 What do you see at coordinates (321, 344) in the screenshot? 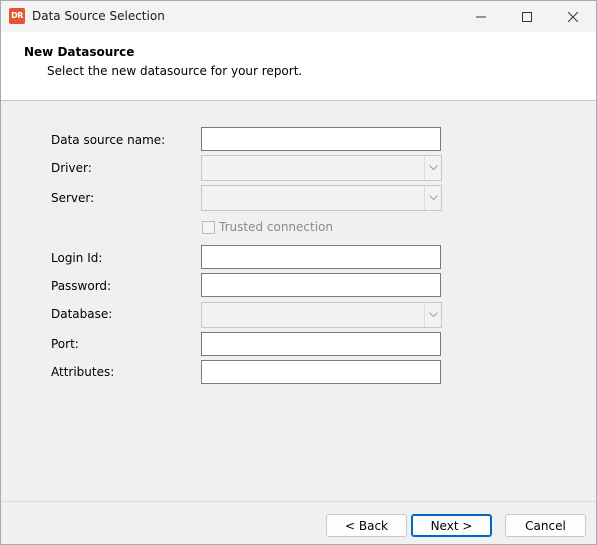
I see `port-input` at bounding box center [321, 344].